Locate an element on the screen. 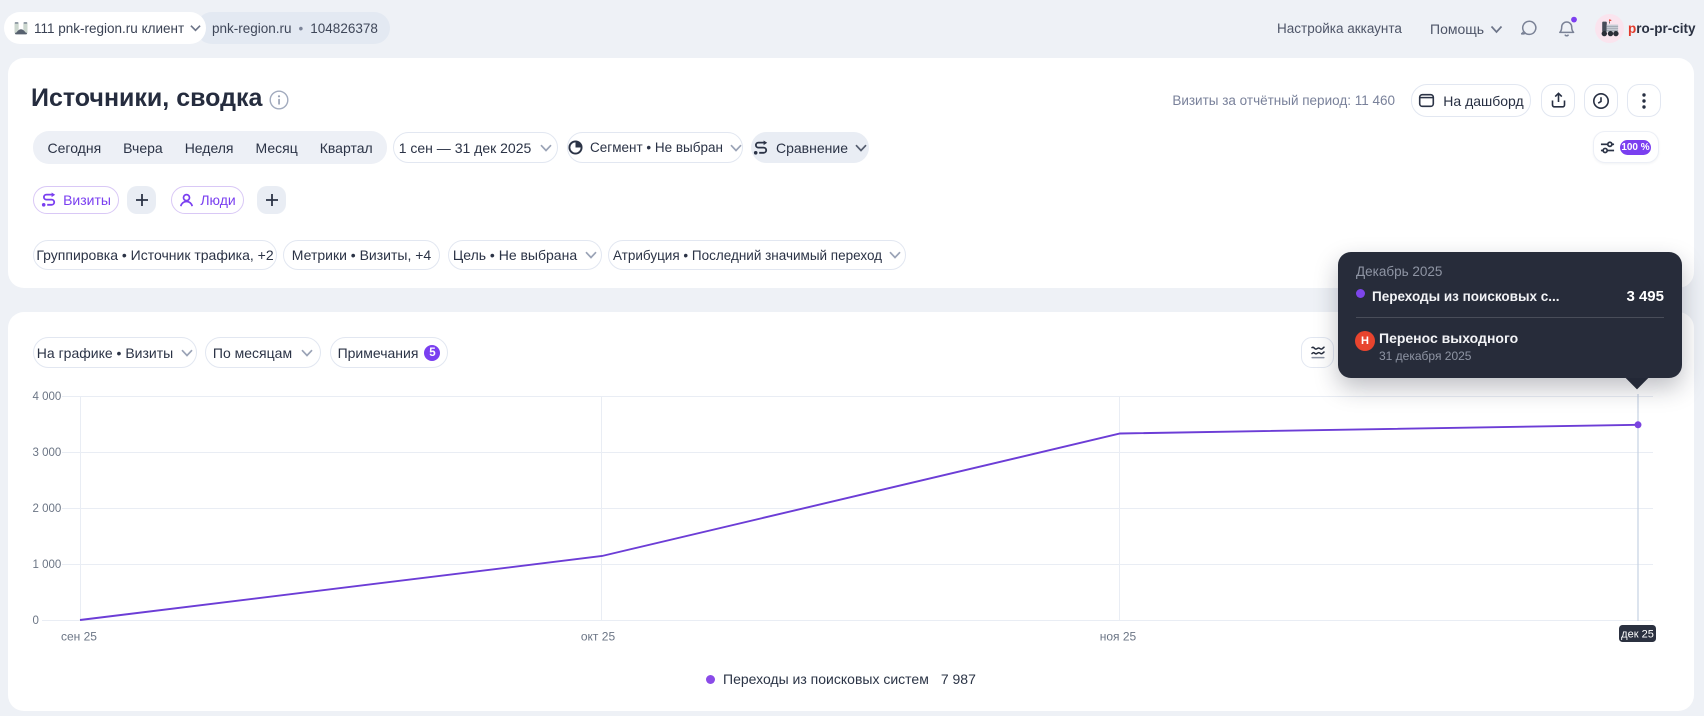 This screenshot has width=1704, height=716. svg-text: 3 000 is located at coordinates (47, 453).